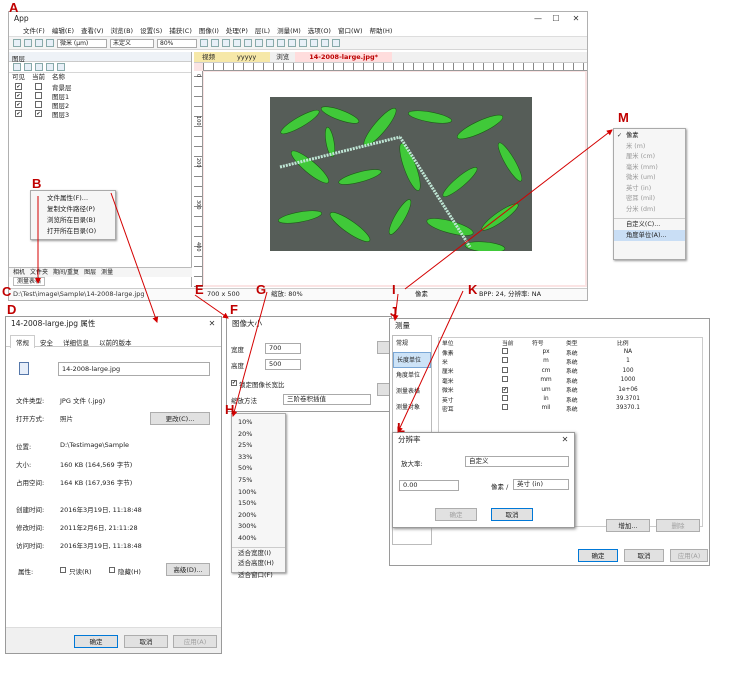 This screenshot has height=682, width=750. I want to click on label-e: E, so click(199, 289).